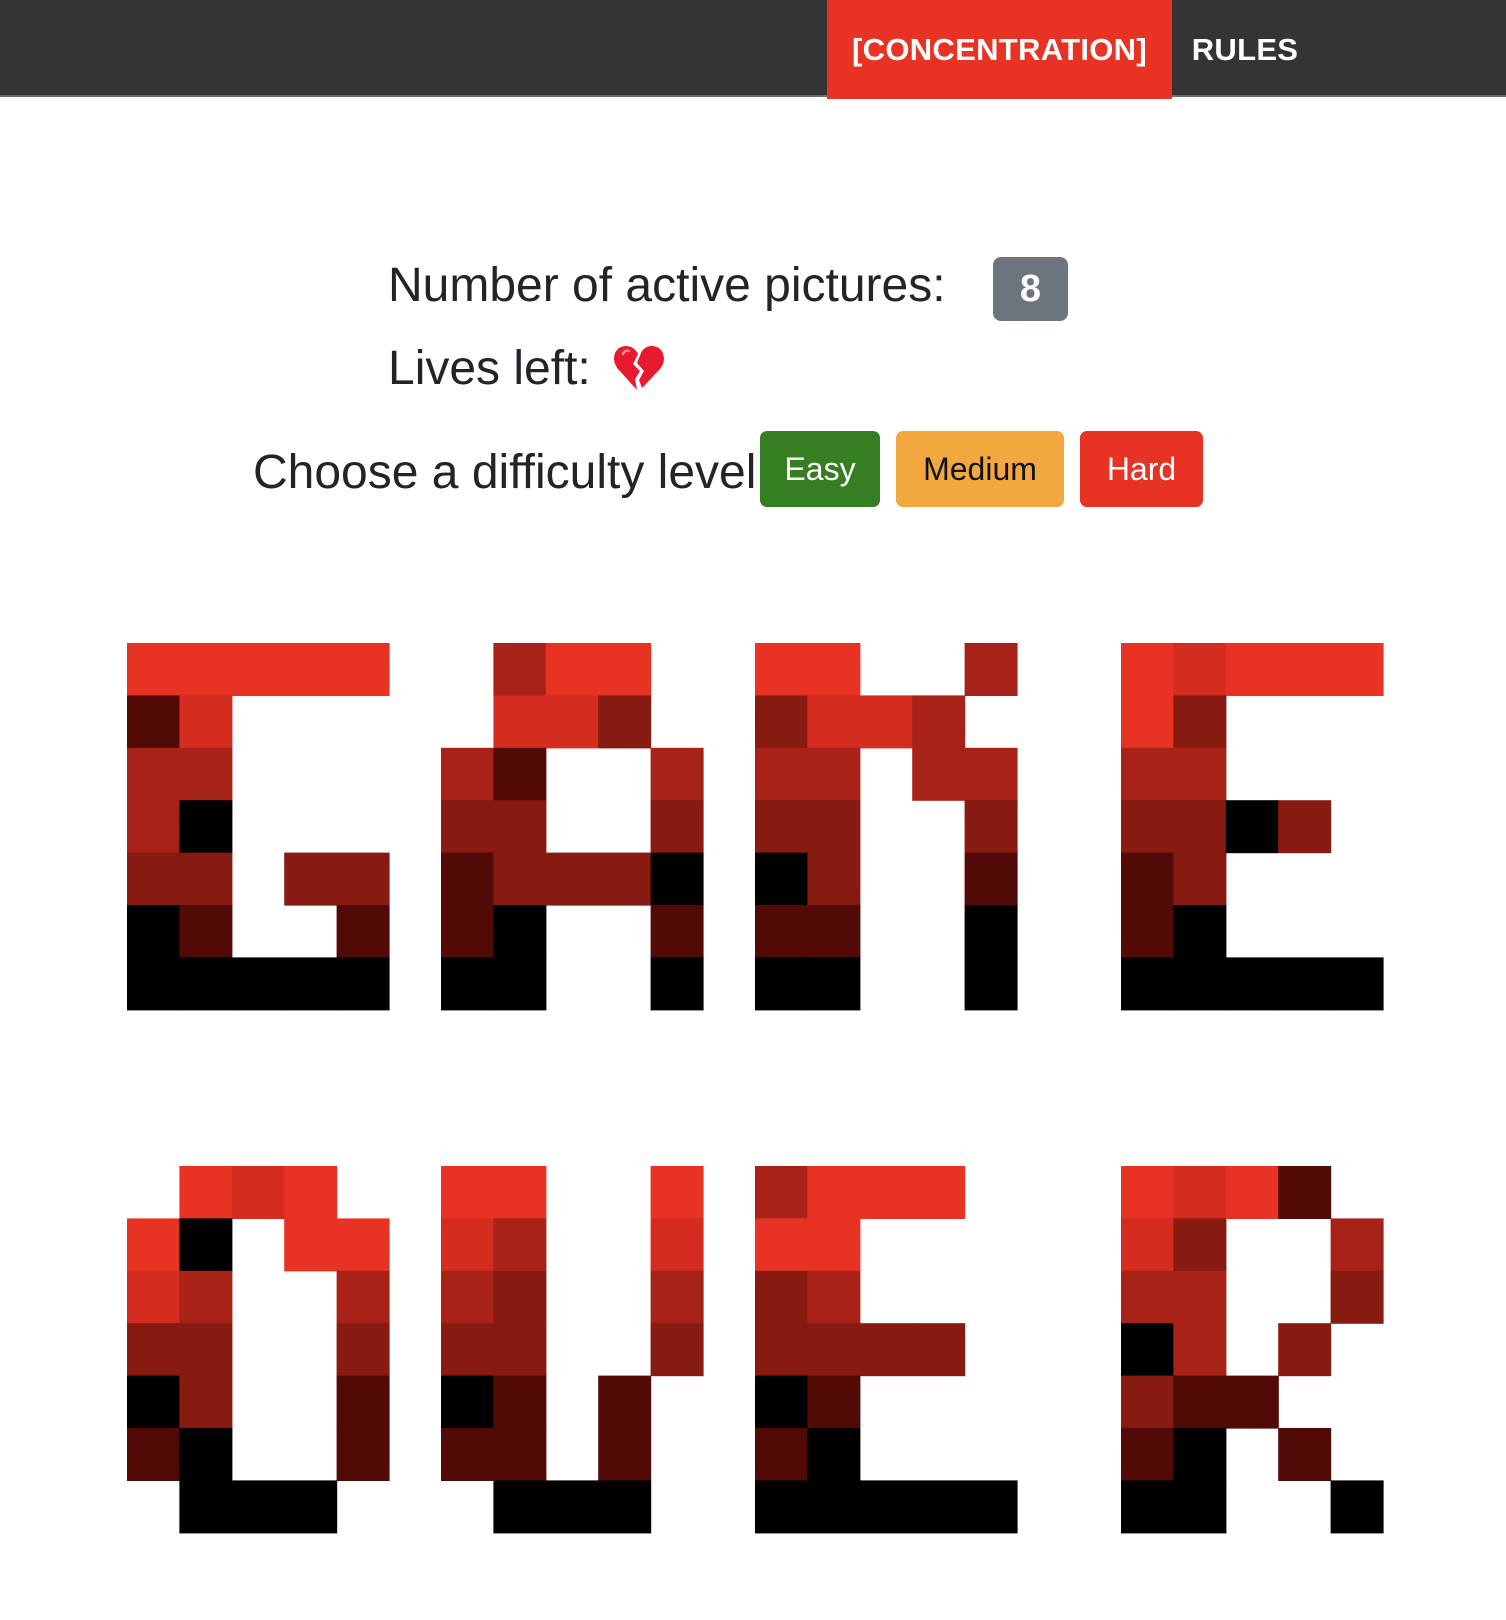 The height and width of the screenshot is (1620, 1506). Describe the element at coordinates (886, 827) in the screenshot. I see `letter-m-pixels` at that location.